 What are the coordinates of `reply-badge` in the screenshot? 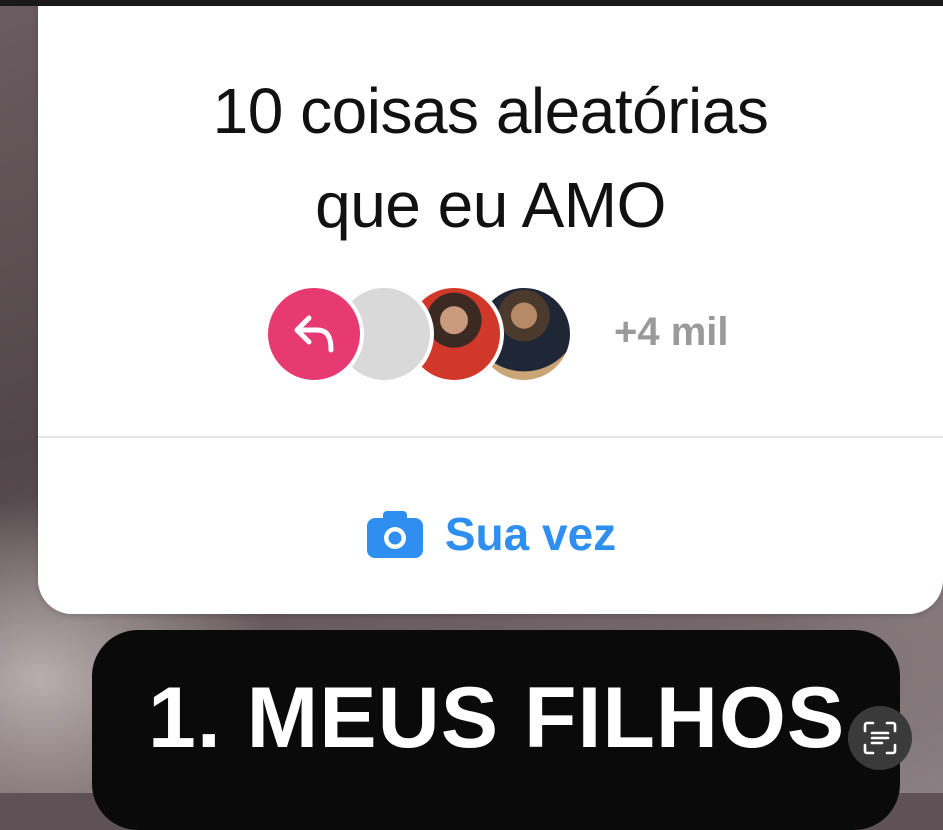 It's located at (314, 334).